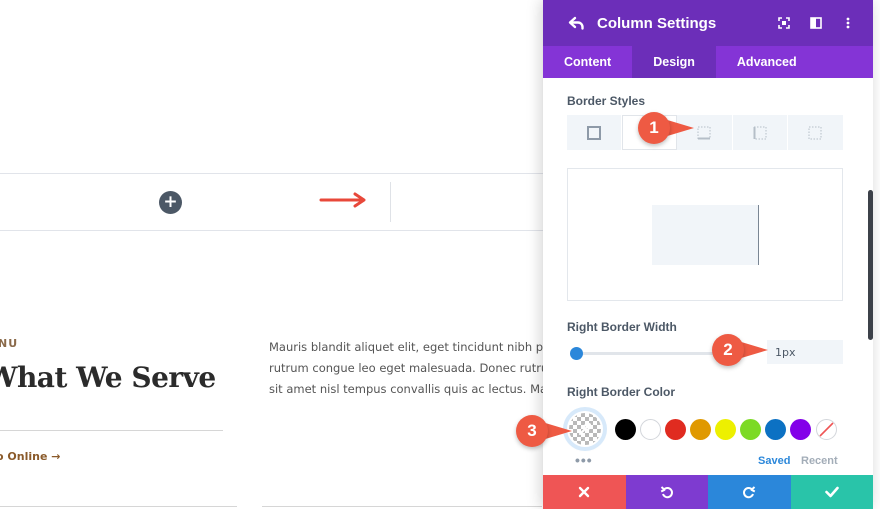  What do you see at coordinates (725, 429) in the screenshot?
I see `color-swatch-yellow` at bounding box center [725, 429].